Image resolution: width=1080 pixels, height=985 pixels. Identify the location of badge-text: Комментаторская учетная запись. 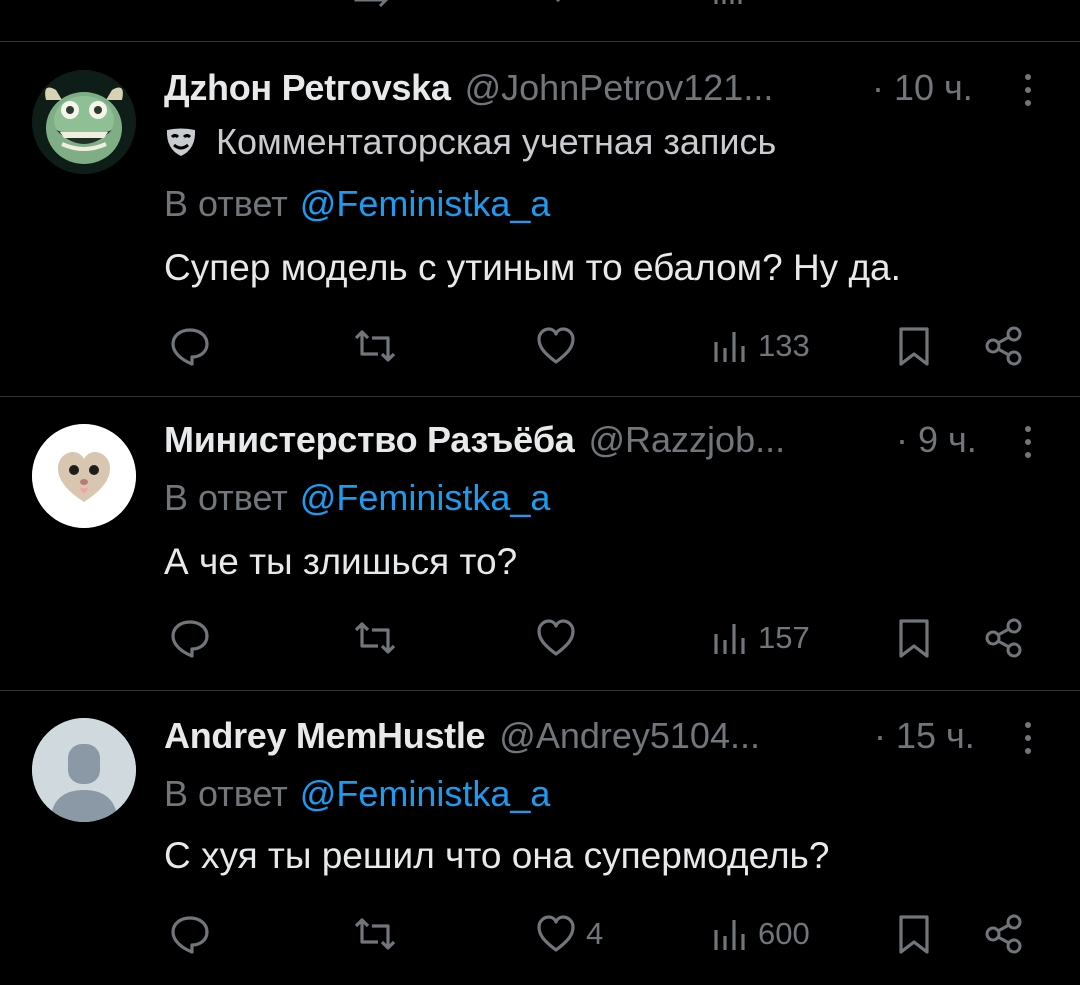
(496, 141).